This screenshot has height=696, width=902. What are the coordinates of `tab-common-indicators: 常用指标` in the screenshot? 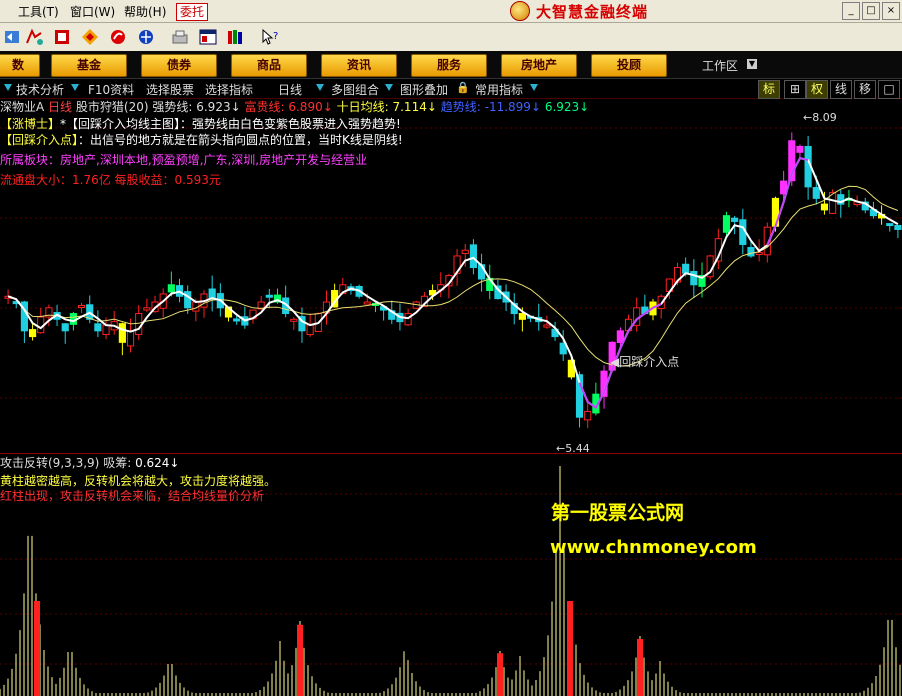 It's located at (499, 89).